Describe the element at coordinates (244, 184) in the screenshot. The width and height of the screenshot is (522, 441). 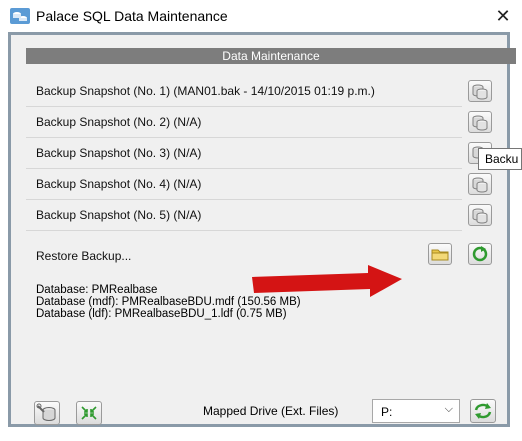
I see `backup-row-4: Backup Snapshot (No. 4) (N/A)` at that location.